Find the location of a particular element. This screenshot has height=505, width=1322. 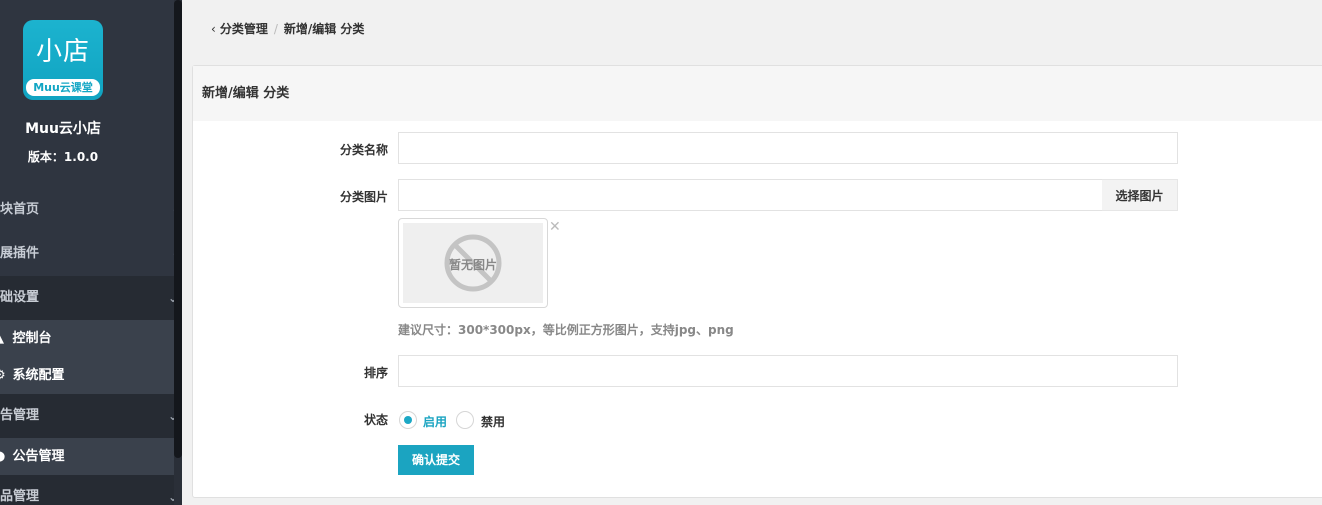

no-image-placeholder: 暂无图片 is located at coordinates (473, 263).